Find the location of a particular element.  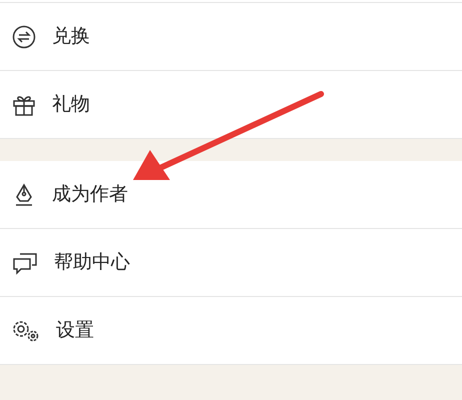

menu-label: 帮助中心 is located at coordinates (92, 263).